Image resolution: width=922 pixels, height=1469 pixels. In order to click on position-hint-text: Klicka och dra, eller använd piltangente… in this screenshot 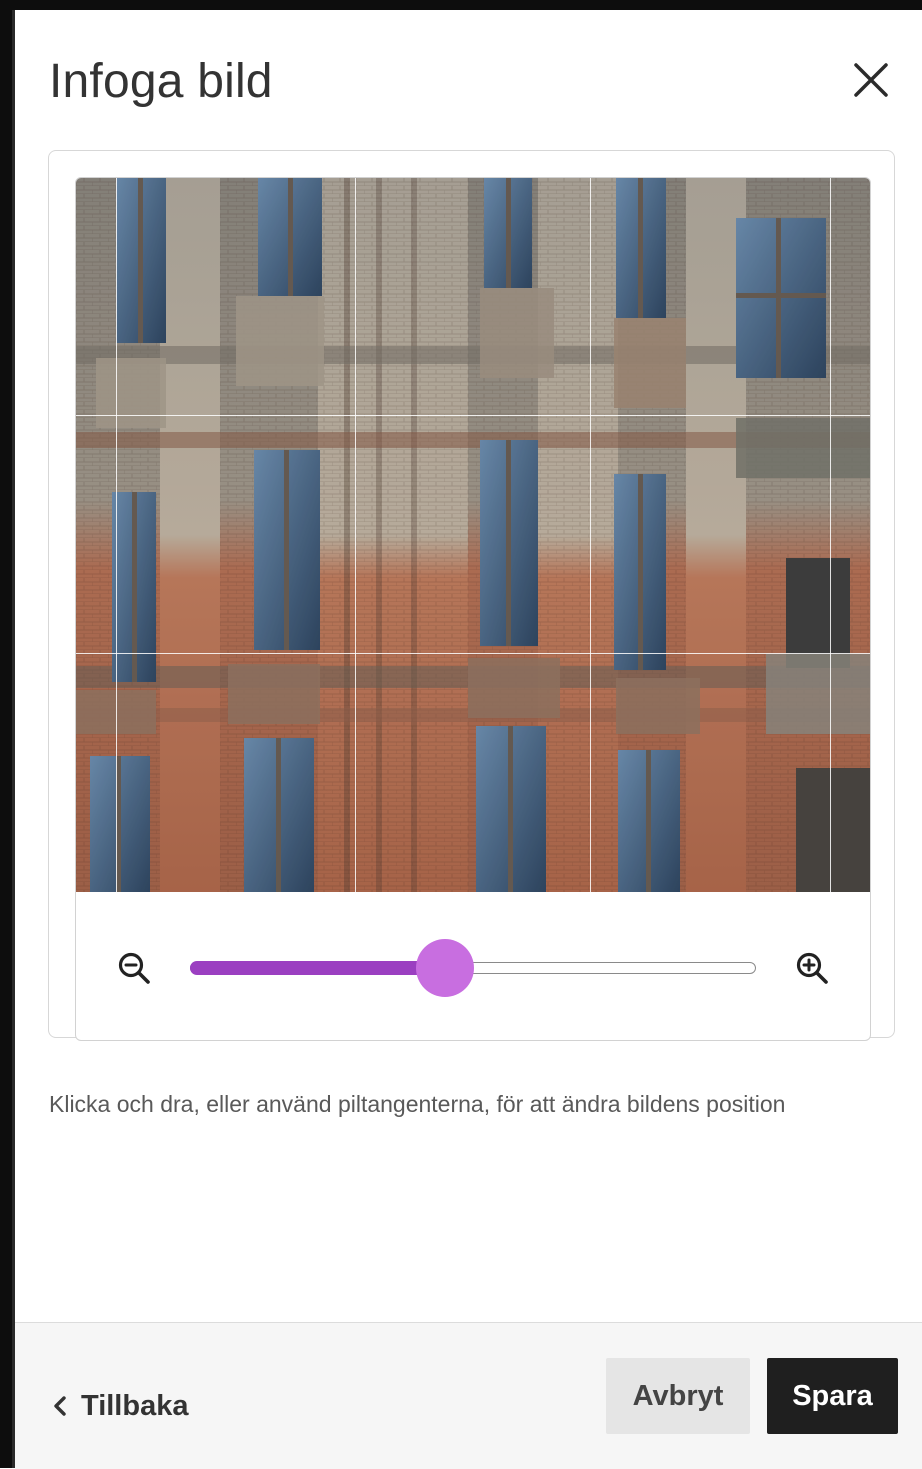, I will do `click(417, 1104)`.